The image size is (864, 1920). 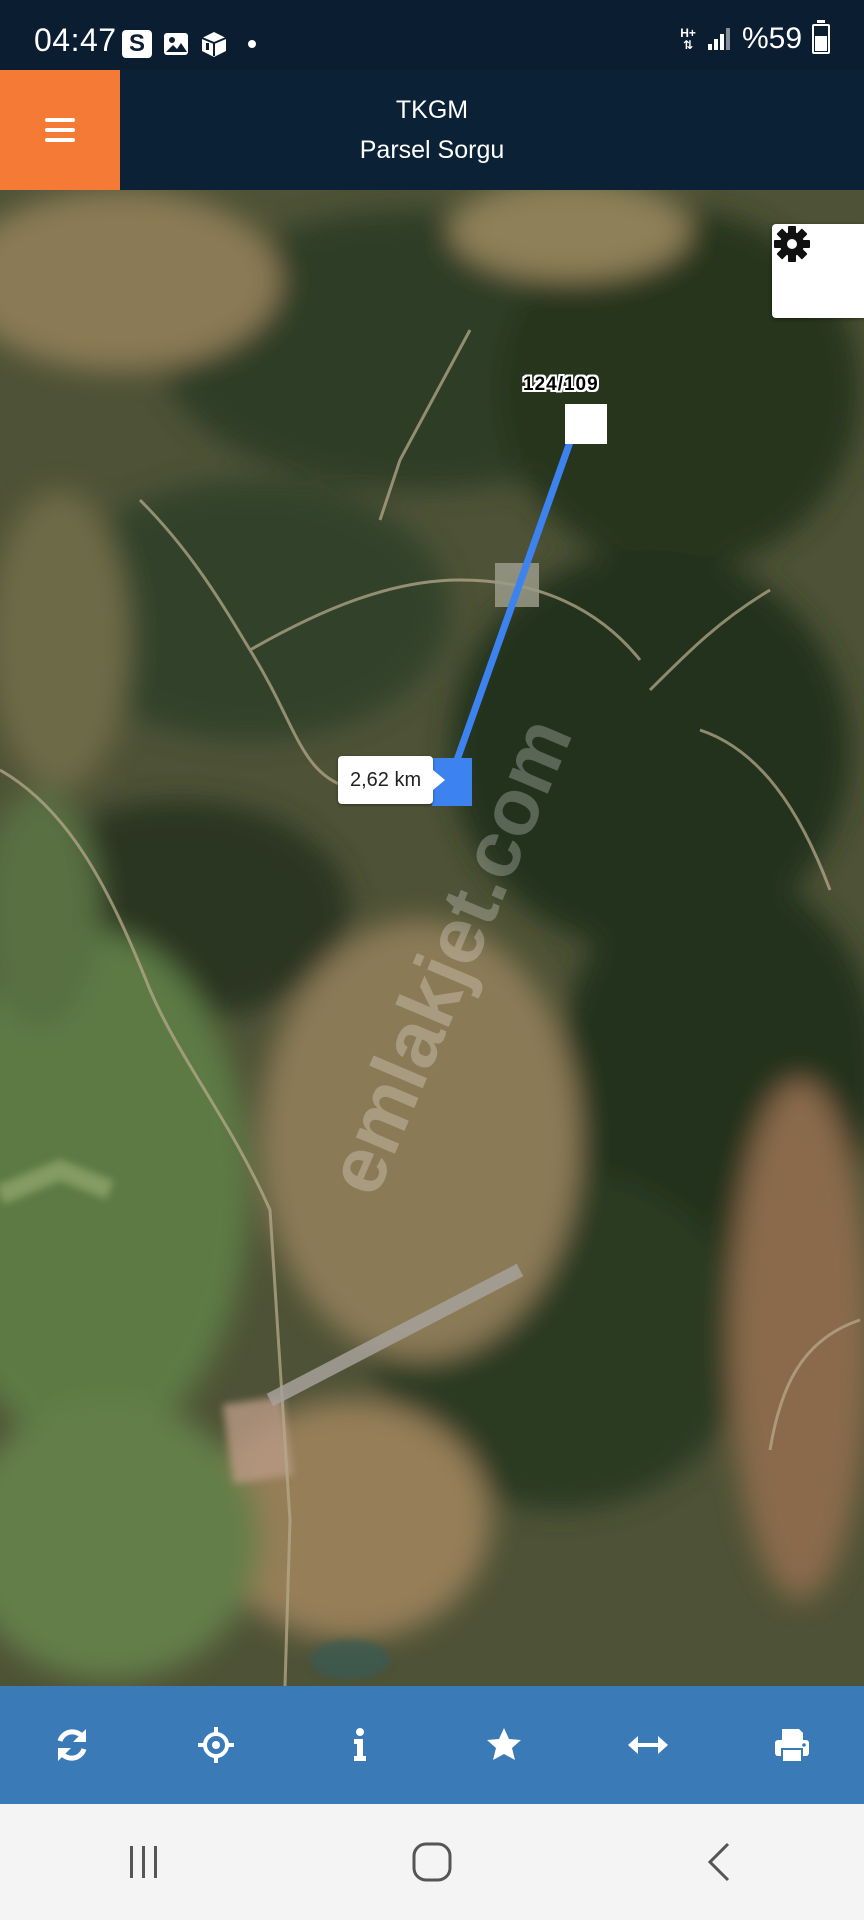 I want to click on system-nav-bar, so click(x=432, y=1862).